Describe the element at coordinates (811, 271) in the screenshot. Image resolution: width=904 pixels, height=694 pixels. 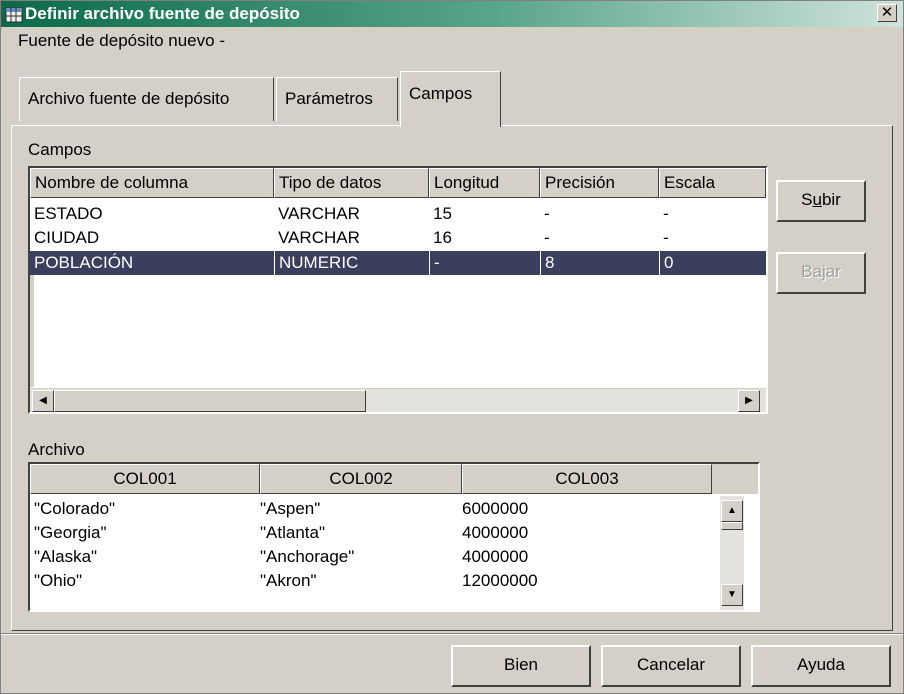
I see `button-label: Ba` at that location.